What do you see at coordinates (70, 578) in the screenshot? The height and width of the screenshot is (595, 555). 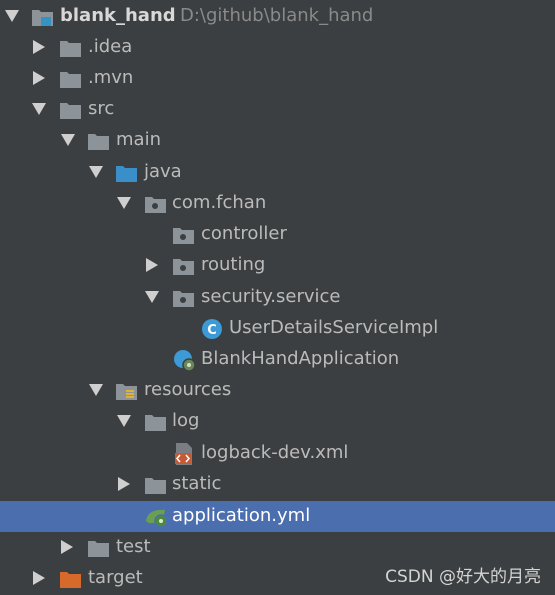 I see `excluded-folder-icon` at bounding box center [70, 578].